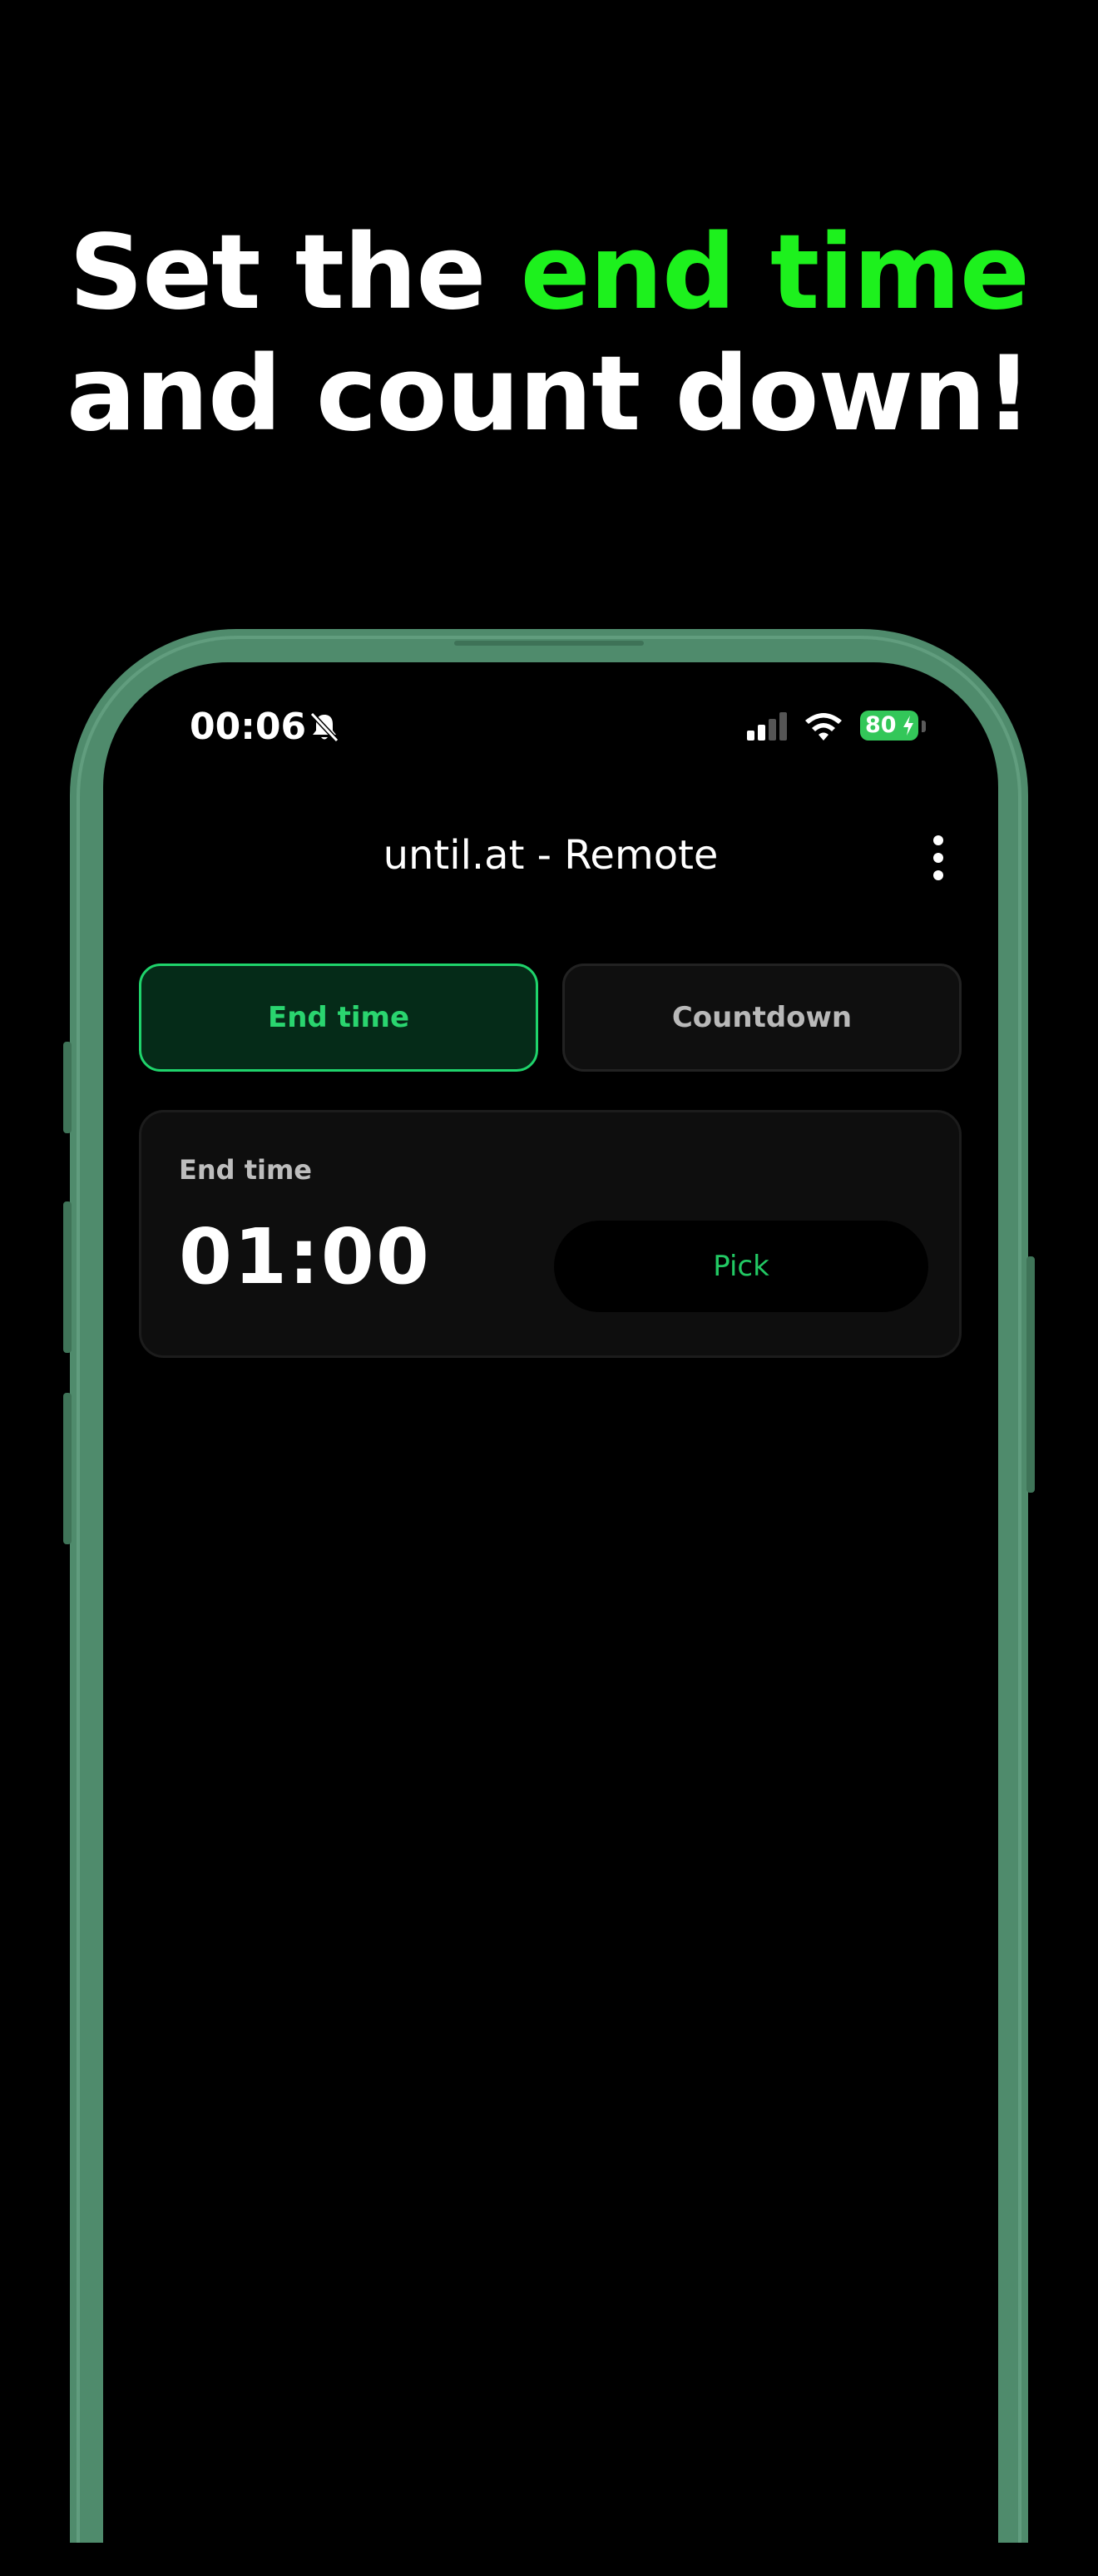 This screenshot has height=2576, width=1098. I want to click on headline-accent: end time, so click(775, 273).